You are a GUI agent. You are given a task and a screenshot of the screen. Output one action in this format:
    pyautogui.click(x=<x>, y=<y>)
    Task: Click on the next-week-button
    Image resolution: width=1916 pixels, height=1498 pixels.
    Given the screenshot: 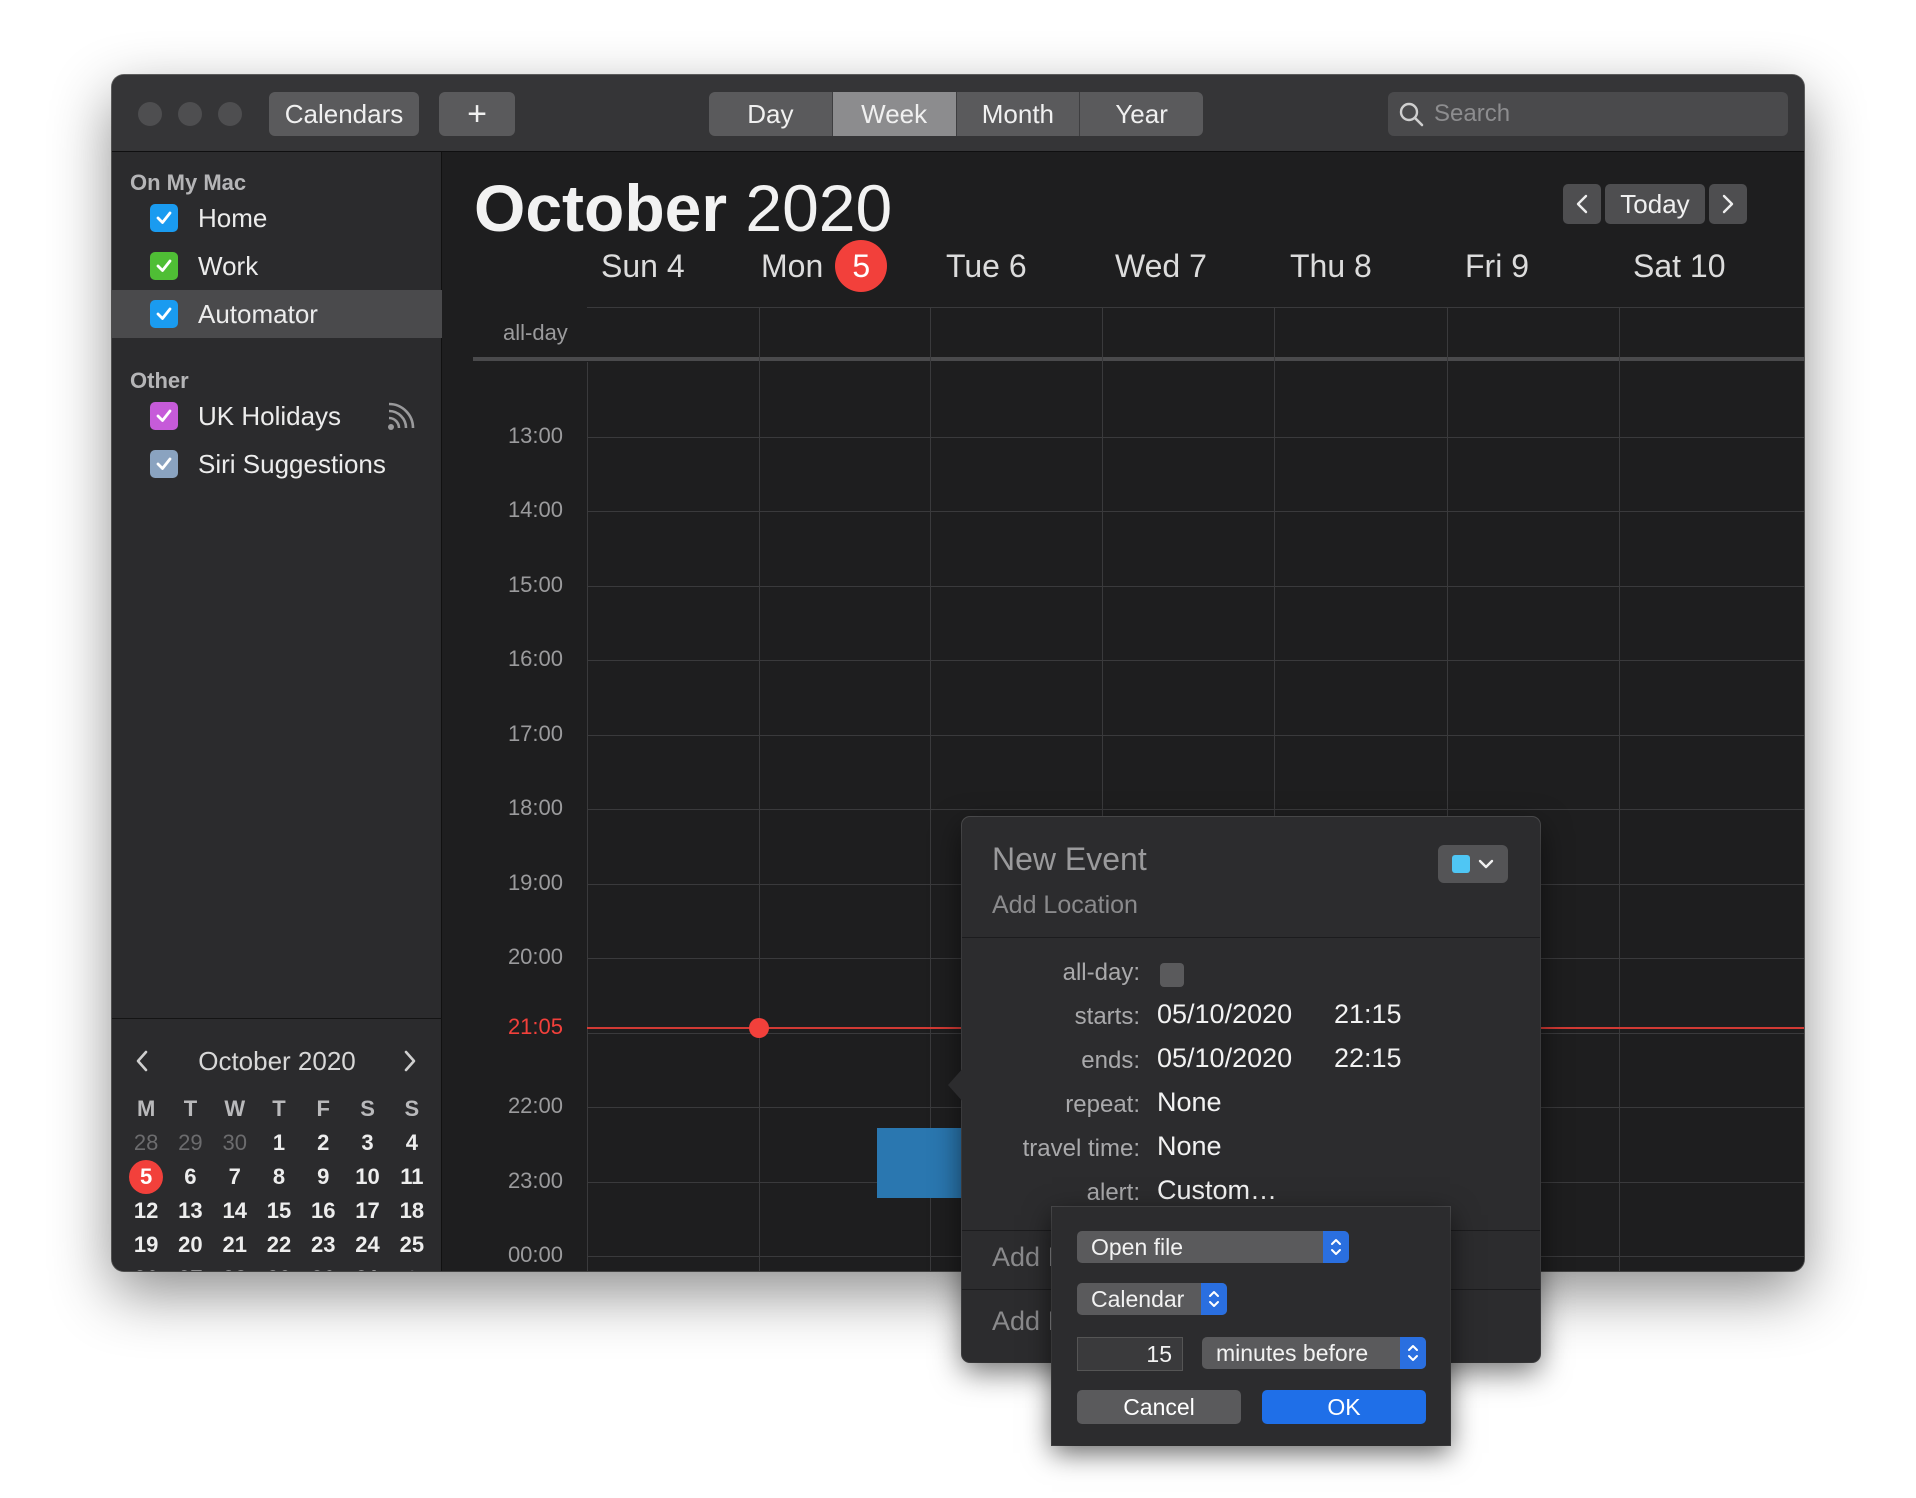 What is the action you would take?
    pyautogui.click(x=1728, y=204)
    